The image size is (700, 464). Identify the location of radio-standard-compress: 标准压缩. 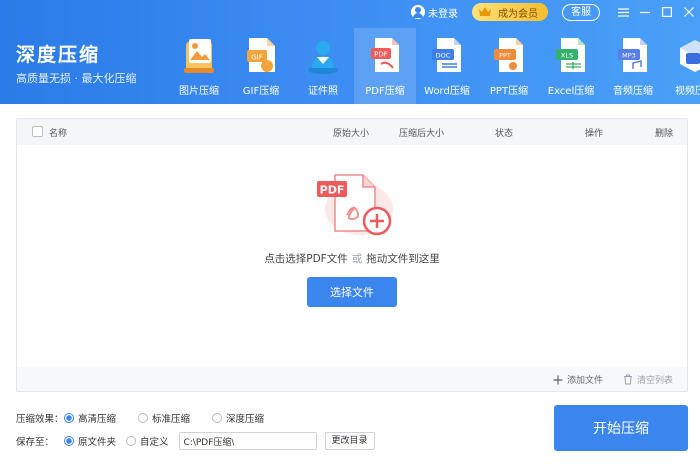
(164, 418).